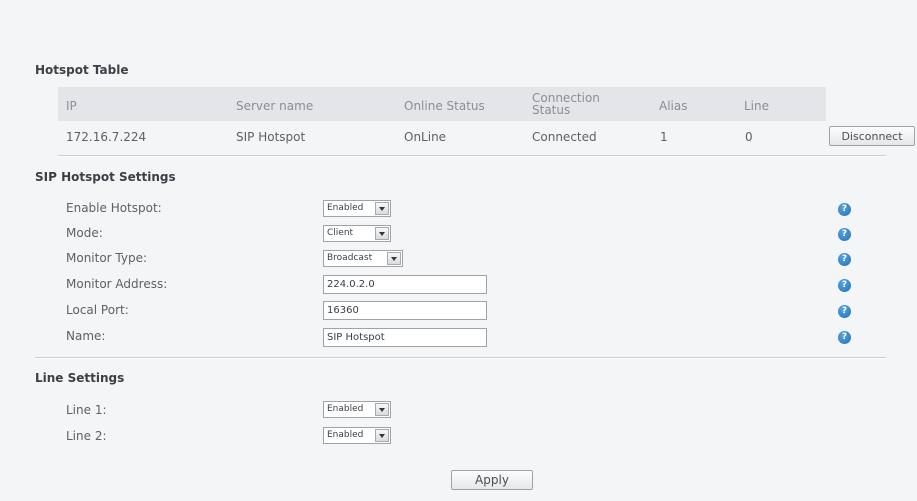  I want to click on disconnect-button: Disconnect, so click(872, 136).